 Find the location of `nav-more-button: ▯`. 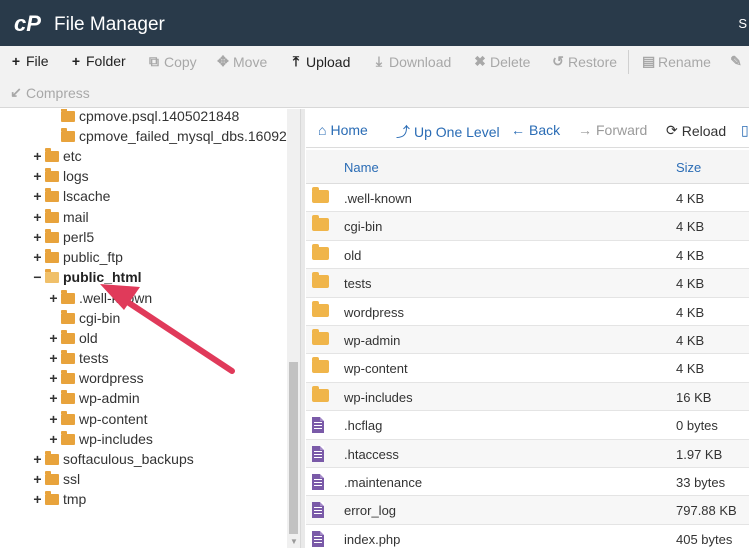

nav-more-button: ▯ is located at coordinates (745, 130).